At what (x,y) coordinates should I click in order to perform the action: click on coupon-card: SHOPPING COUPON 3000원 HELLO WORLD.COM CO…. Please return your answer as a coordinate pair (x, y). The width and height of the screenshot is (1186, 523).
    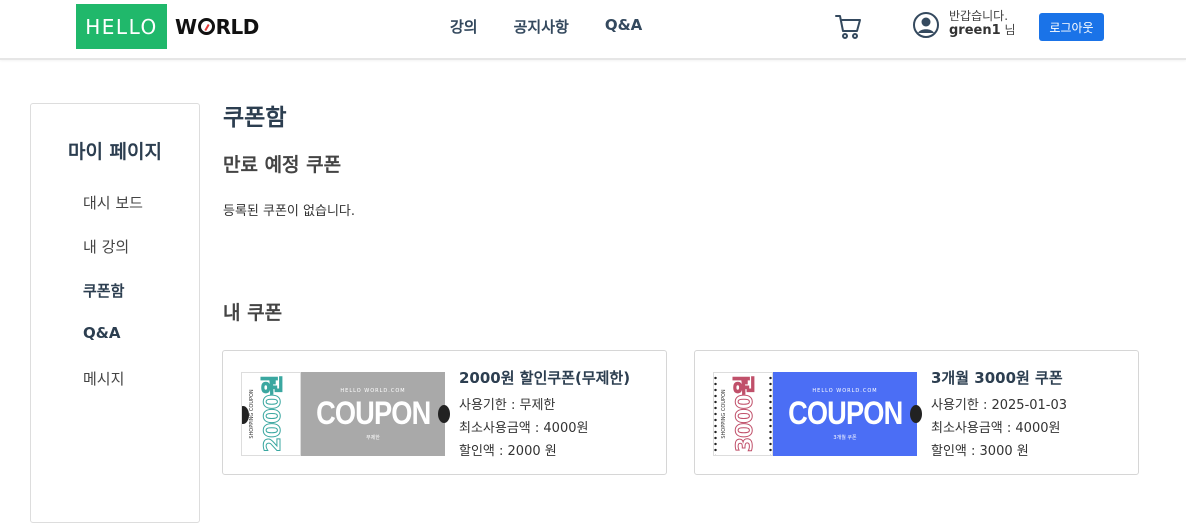
    Looking at the image, I should click on (916, 412).